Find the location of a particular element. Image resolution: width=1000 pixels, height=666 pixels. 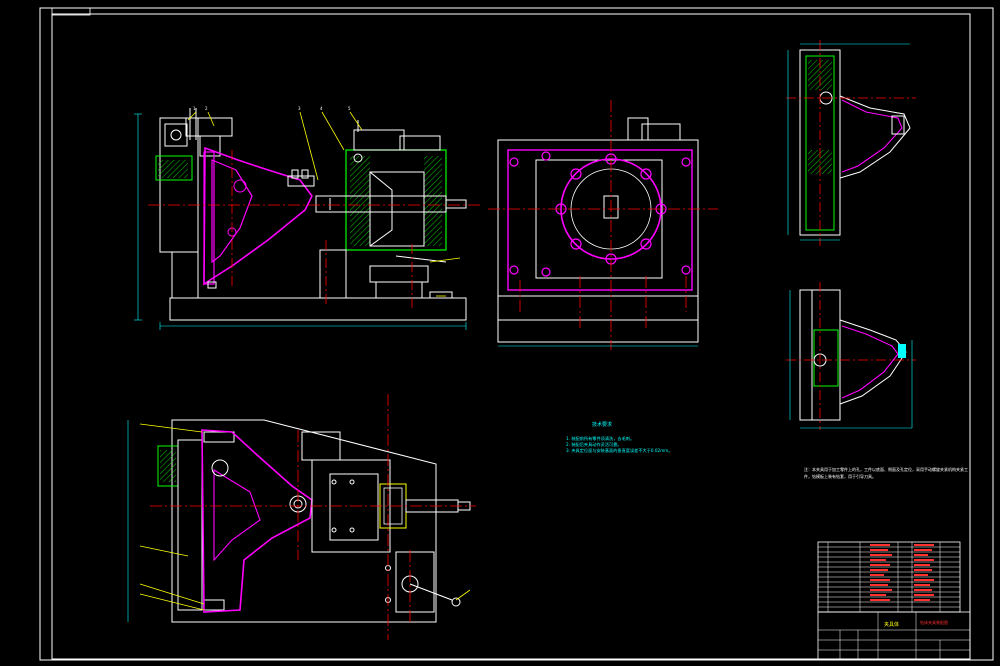

tech-req-heading: 技术要求 is located at coordinates (602, 424).